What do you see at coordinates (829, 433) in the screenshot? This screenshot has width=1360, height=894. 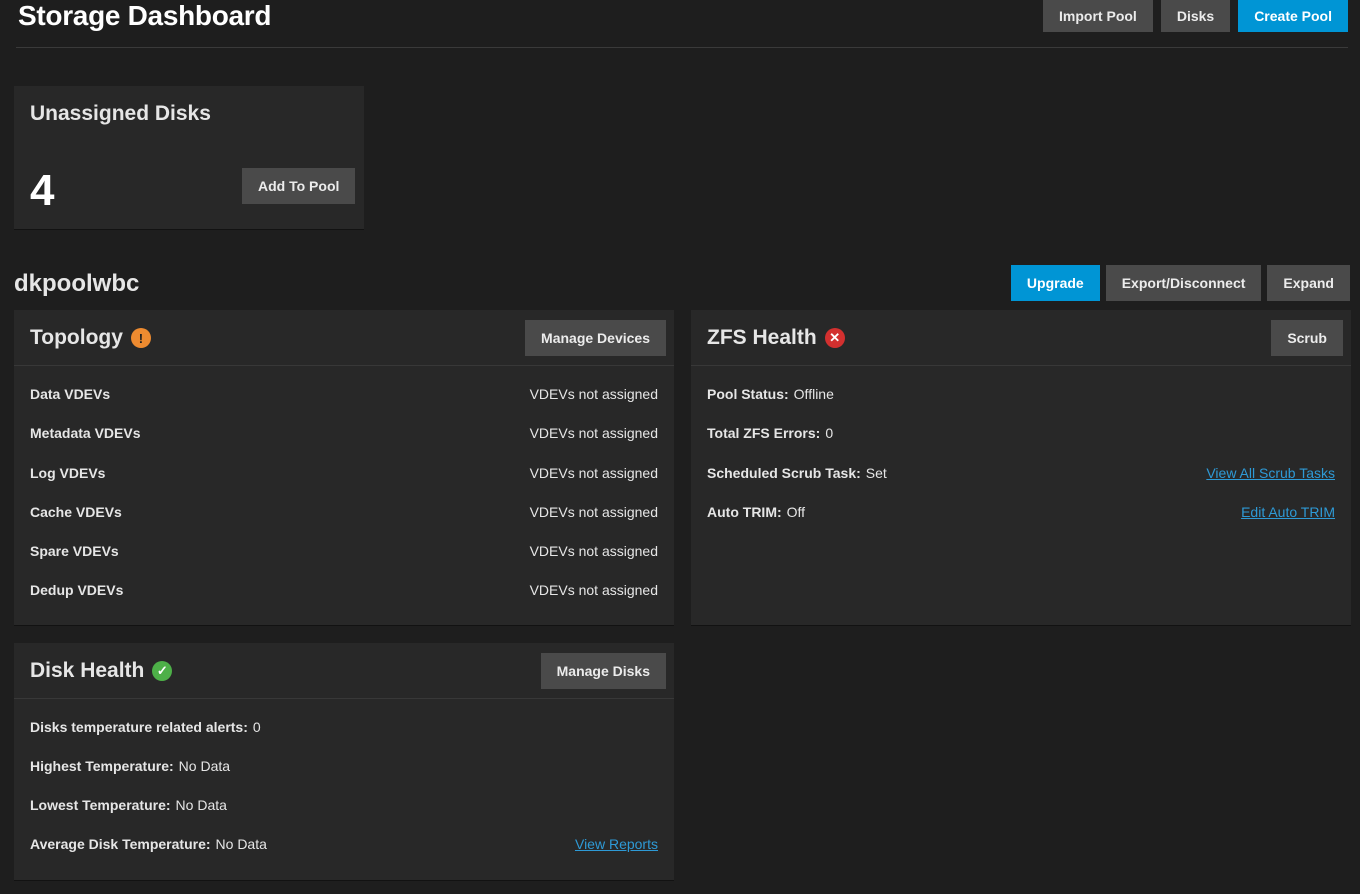 I see `zfs-errors-value: 0` at bounding box center [829, 433].